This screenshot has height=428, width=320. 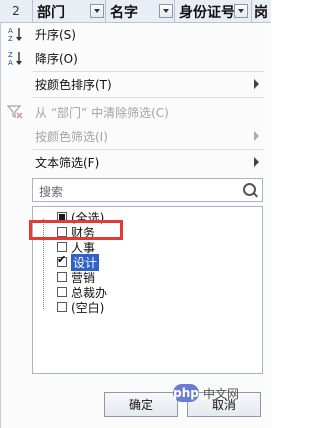 What do you see at coordinates (82, 292) in the screenshot?
I see `list-item: 总裁办` at bounding box center [82, 292].